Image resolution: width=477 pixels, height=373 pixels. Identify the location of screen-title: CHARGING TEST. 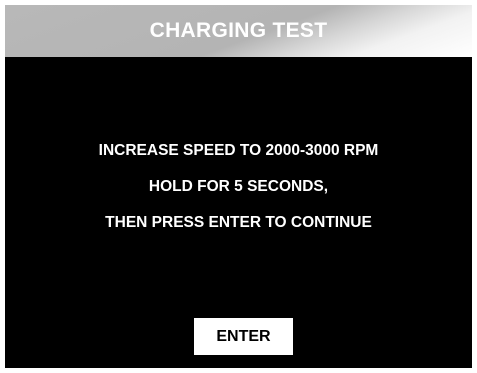
(238, 30).